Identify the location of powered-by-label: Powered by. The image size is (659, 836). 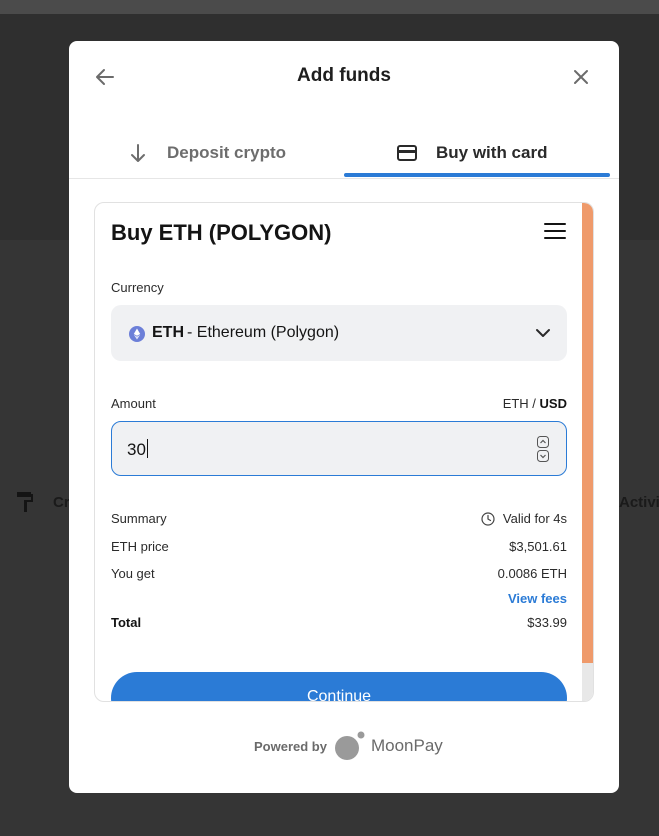
(290, 746).